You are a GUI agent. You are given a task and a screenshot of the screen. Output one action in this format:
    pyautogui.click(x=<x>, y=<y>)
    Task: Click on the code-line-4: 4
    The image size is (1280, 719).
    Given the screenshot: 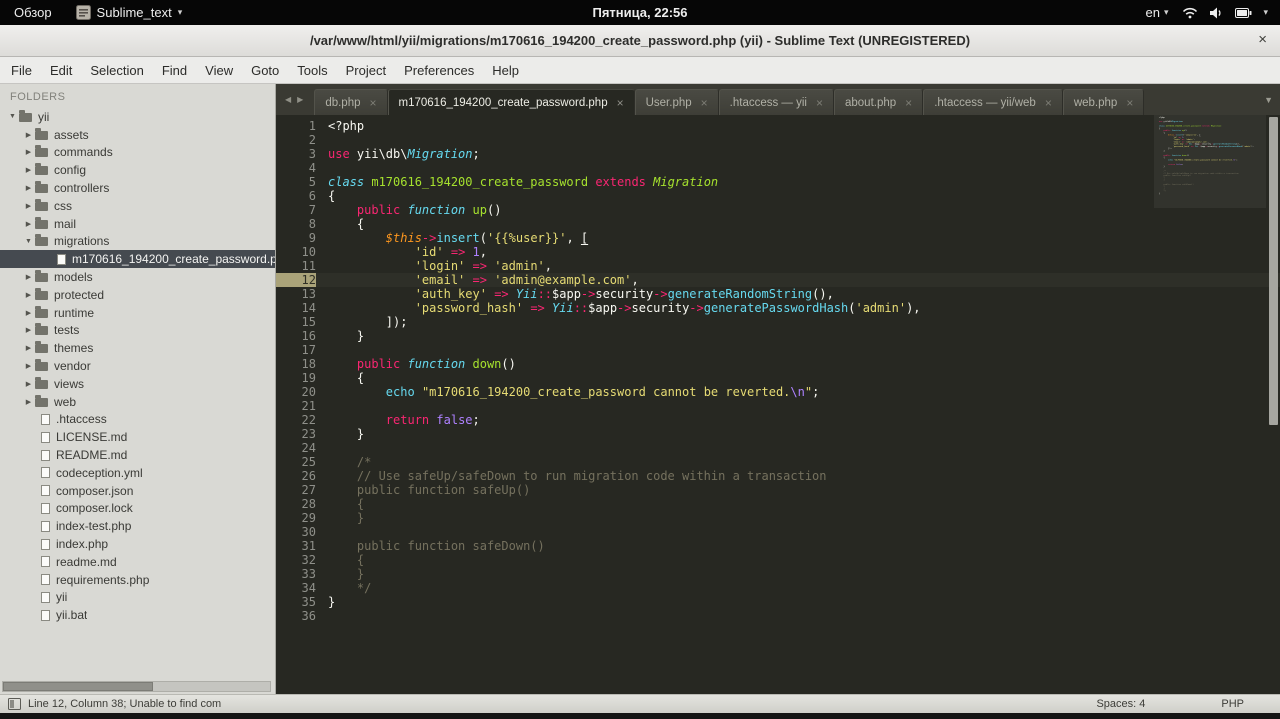 What is the action you would take?
    pyautogui.click(x=778, y=168)
    